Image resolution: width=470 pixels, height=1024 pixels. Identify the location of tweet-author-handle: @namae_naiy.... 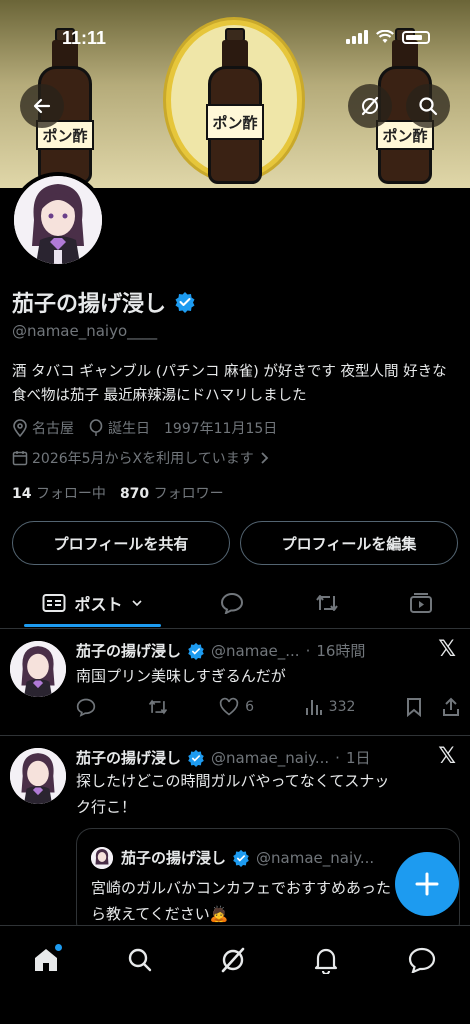
(270, 757).